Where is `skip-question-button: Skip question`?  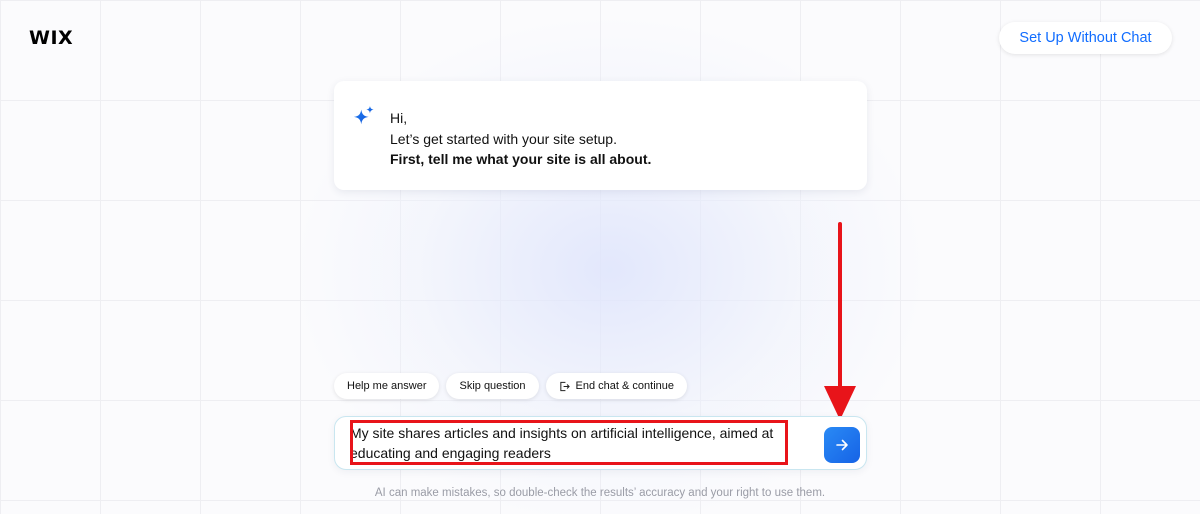
skip-question-button: Skip question is located at coordinates (492, 386).